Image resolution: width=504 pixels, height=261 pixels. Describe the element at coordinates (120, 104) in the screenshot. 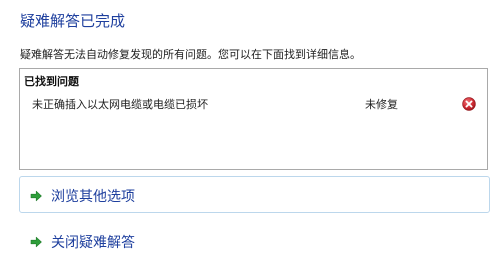

I see `problem-description: 未正确插入以太网电缆或电缆已损坏` at that location.